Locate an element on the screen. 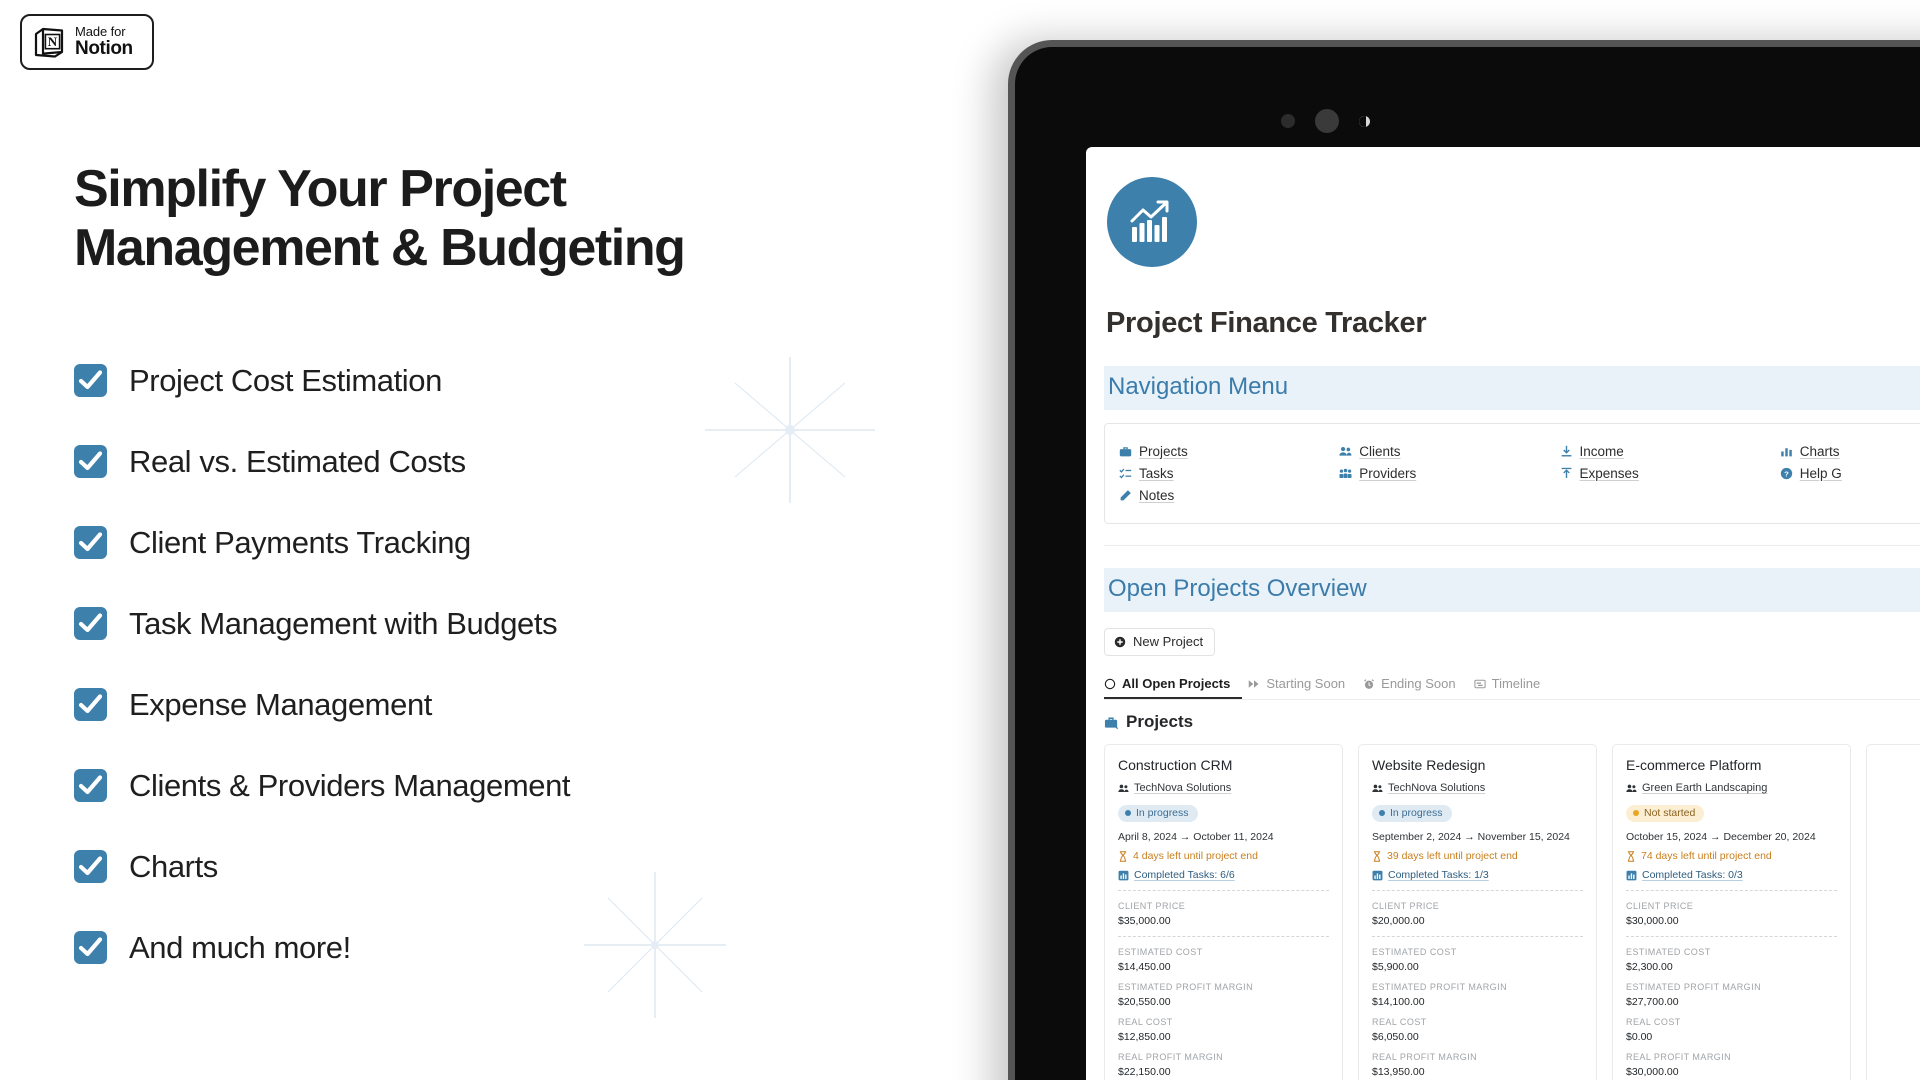 The width and height of the screenshot is (1920, 1080). sensor-dot-icon is located at coordinates (1288, 121).